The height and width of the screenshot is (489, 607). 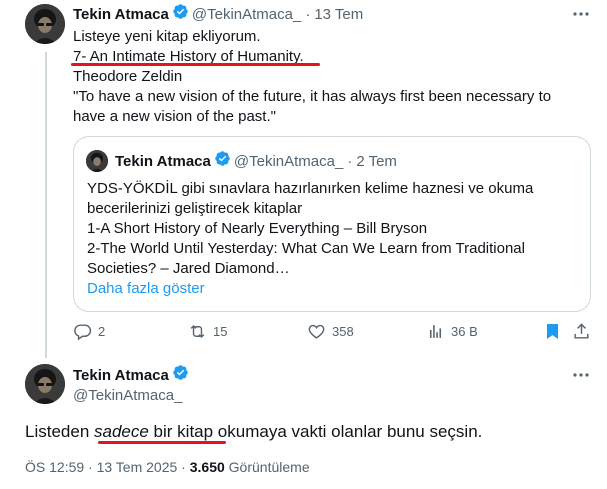 I want to click on timestamp: ÖS 12:59 · 13 Tem 2025 ·, so click(x=107, y=467).